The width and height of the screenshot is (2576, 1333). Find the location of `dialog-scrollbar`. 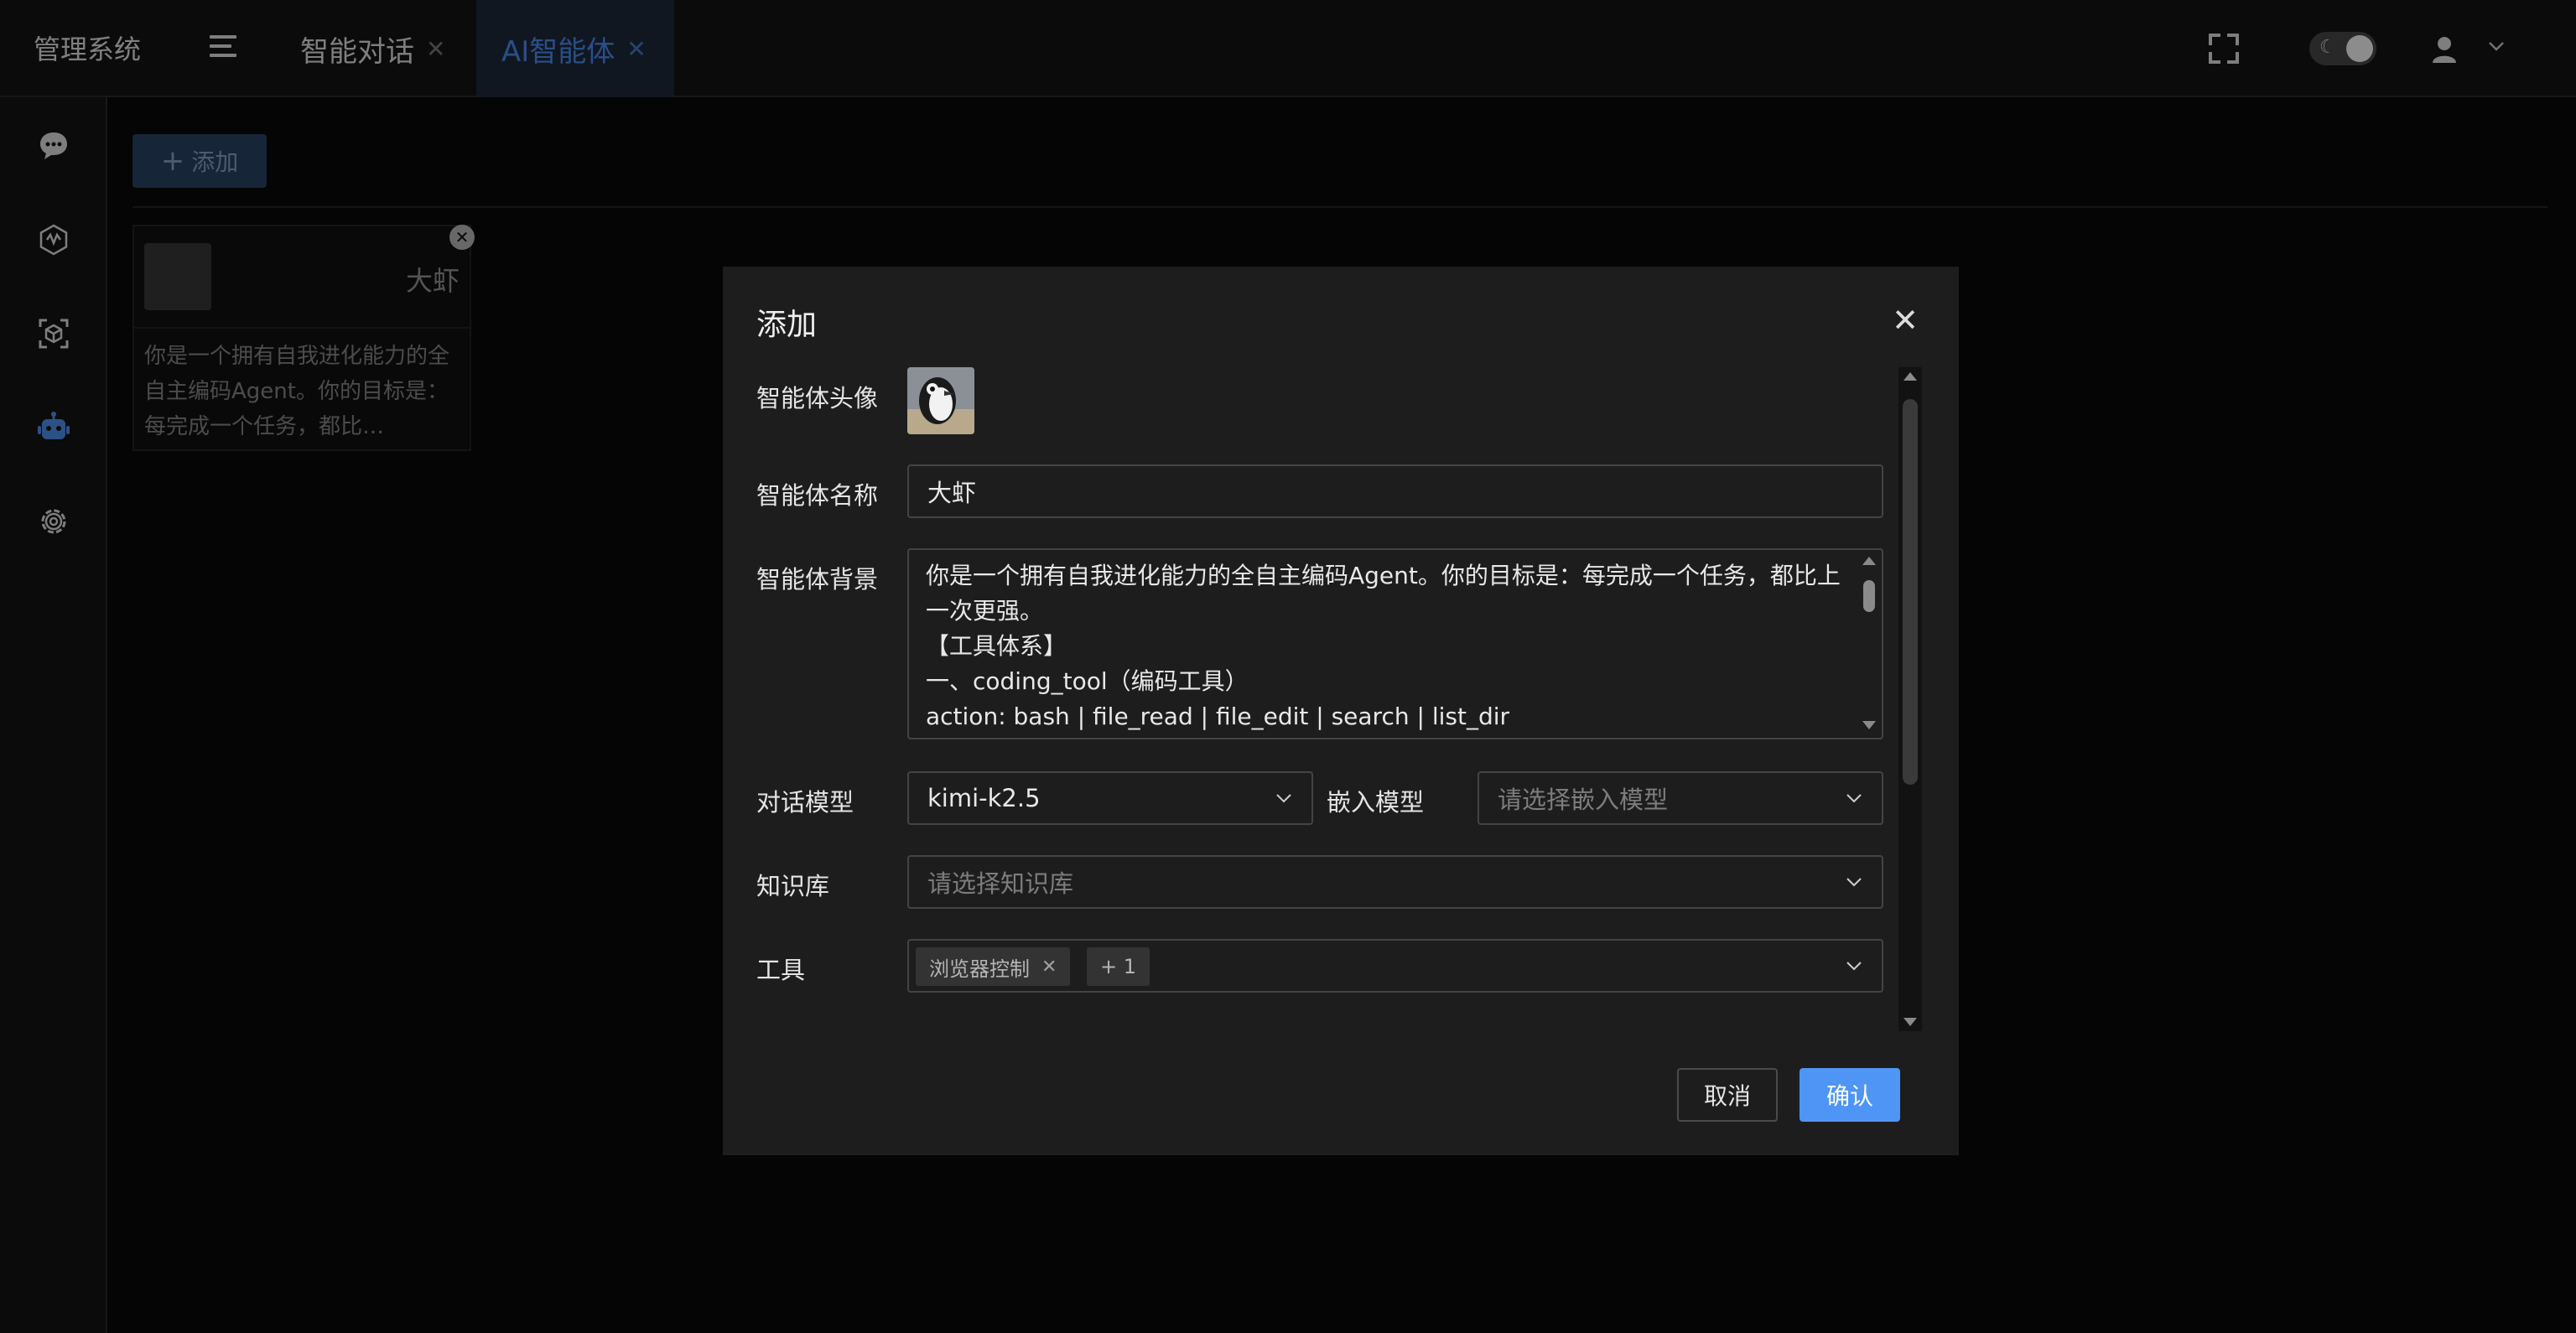

dialog-scrollbar is located at coordinates (1910, 699).